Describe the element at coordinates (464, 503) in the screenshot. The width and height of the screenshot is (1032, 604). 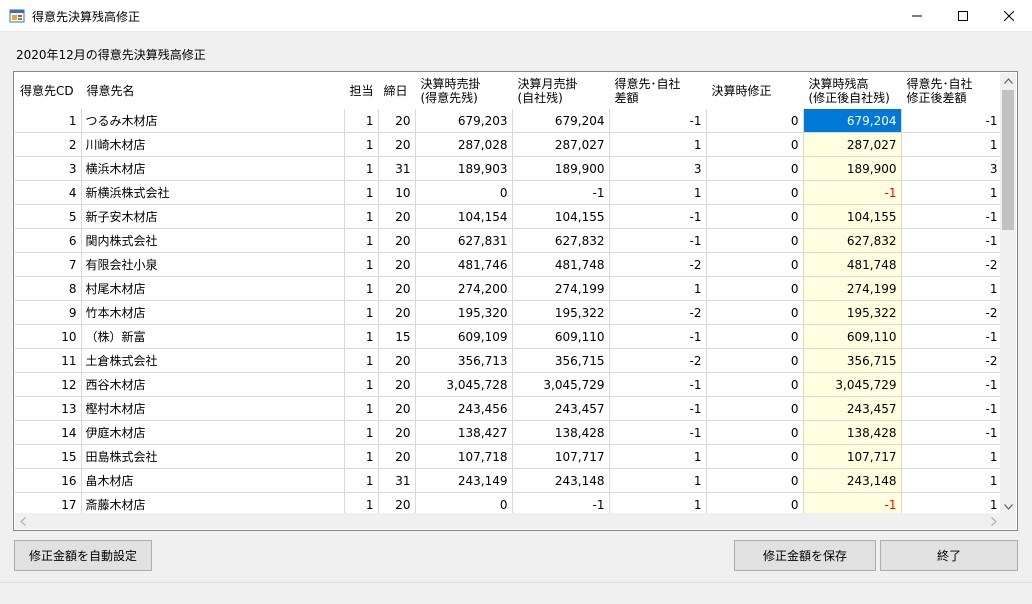
I see `cell-ar: 0` at that location.